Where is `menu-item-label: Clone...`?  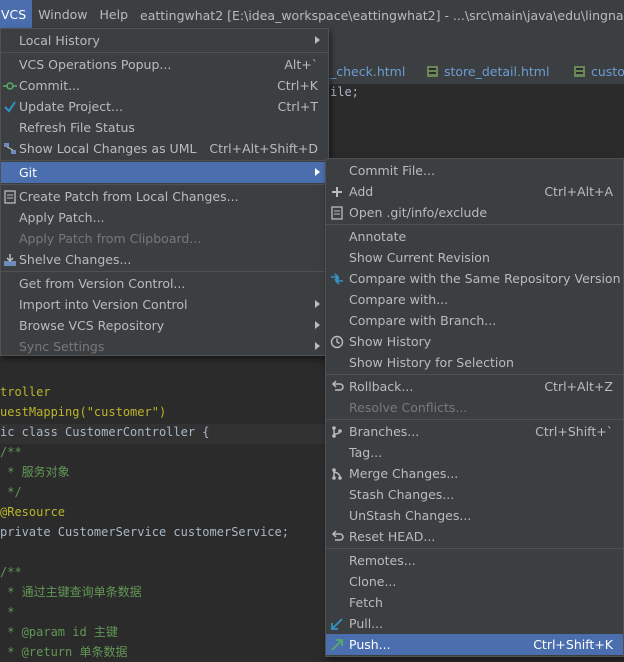 menu-item-label: Clone... is located at coordinates (373, 581).